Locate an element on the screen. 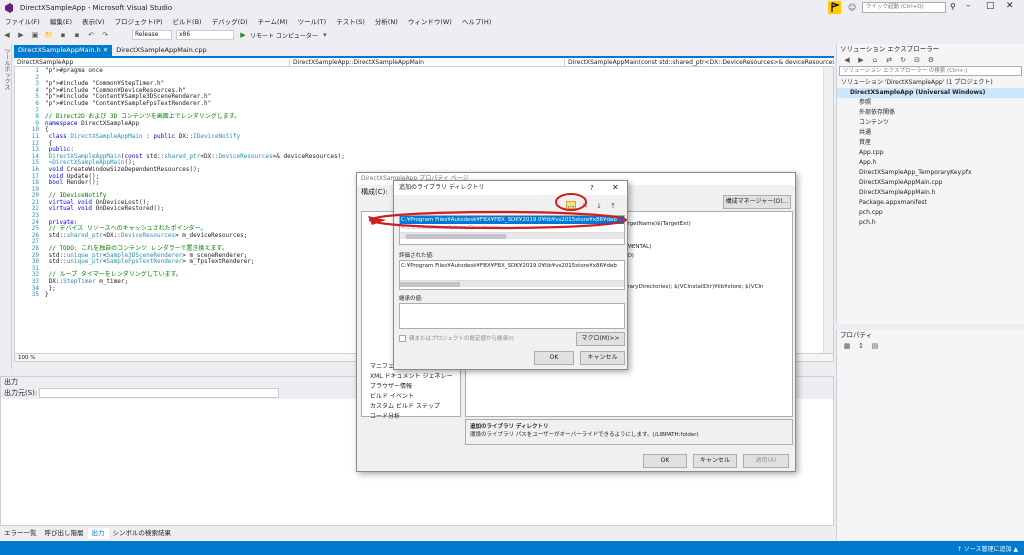 This screenshot has width=1024, height=555. property-tree-item: ブラウザー情報 is located at coordinates (411, 387).